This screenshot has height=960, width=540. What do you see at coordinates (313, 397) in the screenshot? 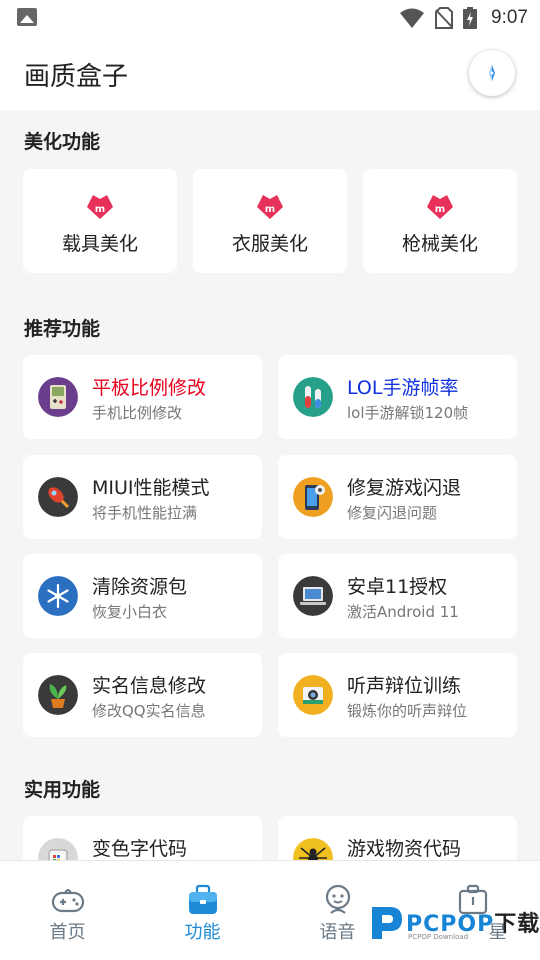
I see `test-tubes-icon` at bounding box center [313, 397].